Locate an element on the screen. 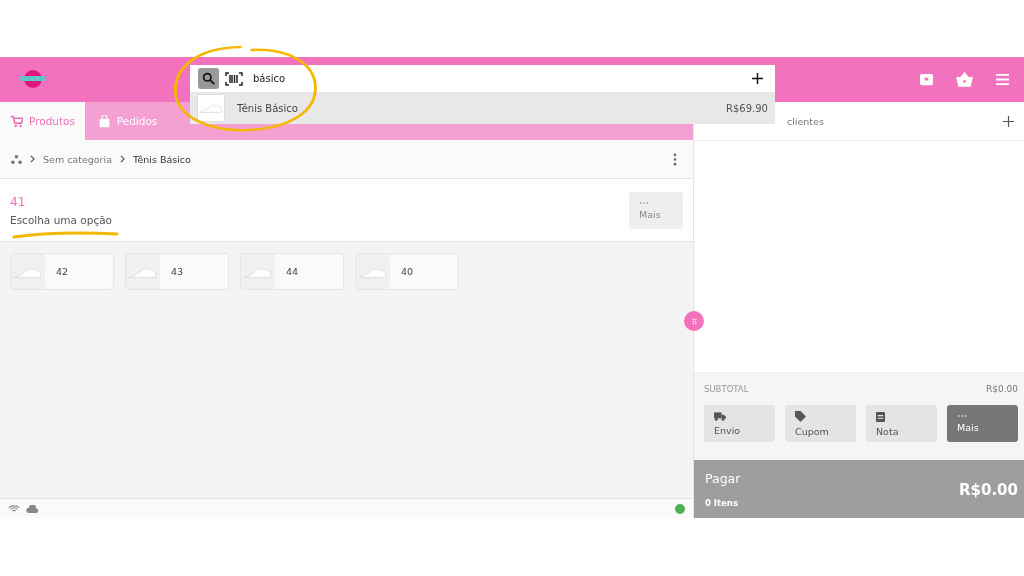  hierarchy-icon is located at coordinates (16, 159).